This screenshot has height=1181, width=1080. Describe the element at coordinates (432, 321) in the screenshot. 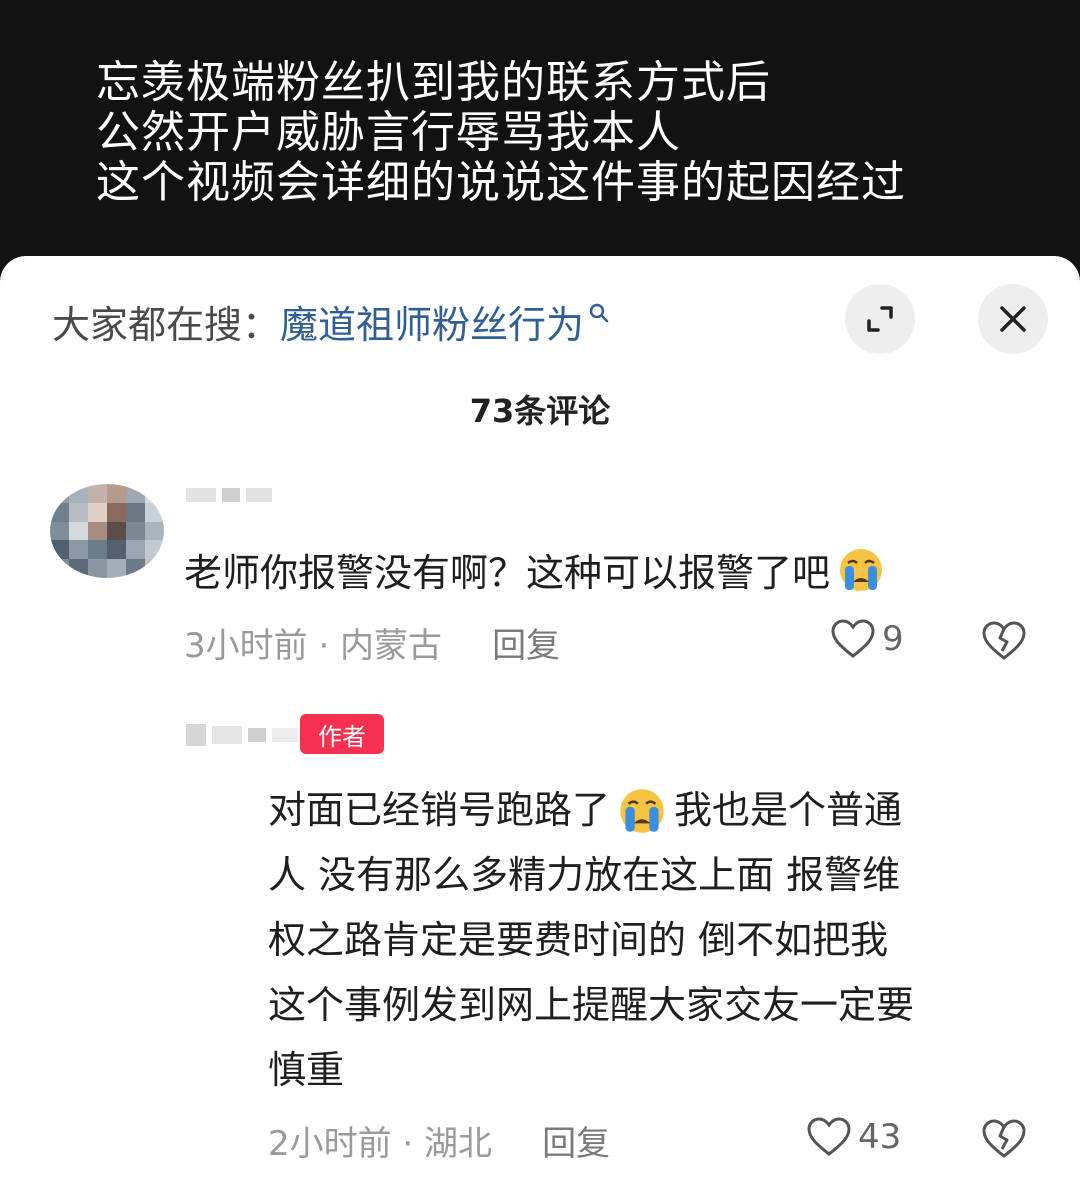

I see `suggested-search-link: 魔道祖师粉丝行为` at that location.